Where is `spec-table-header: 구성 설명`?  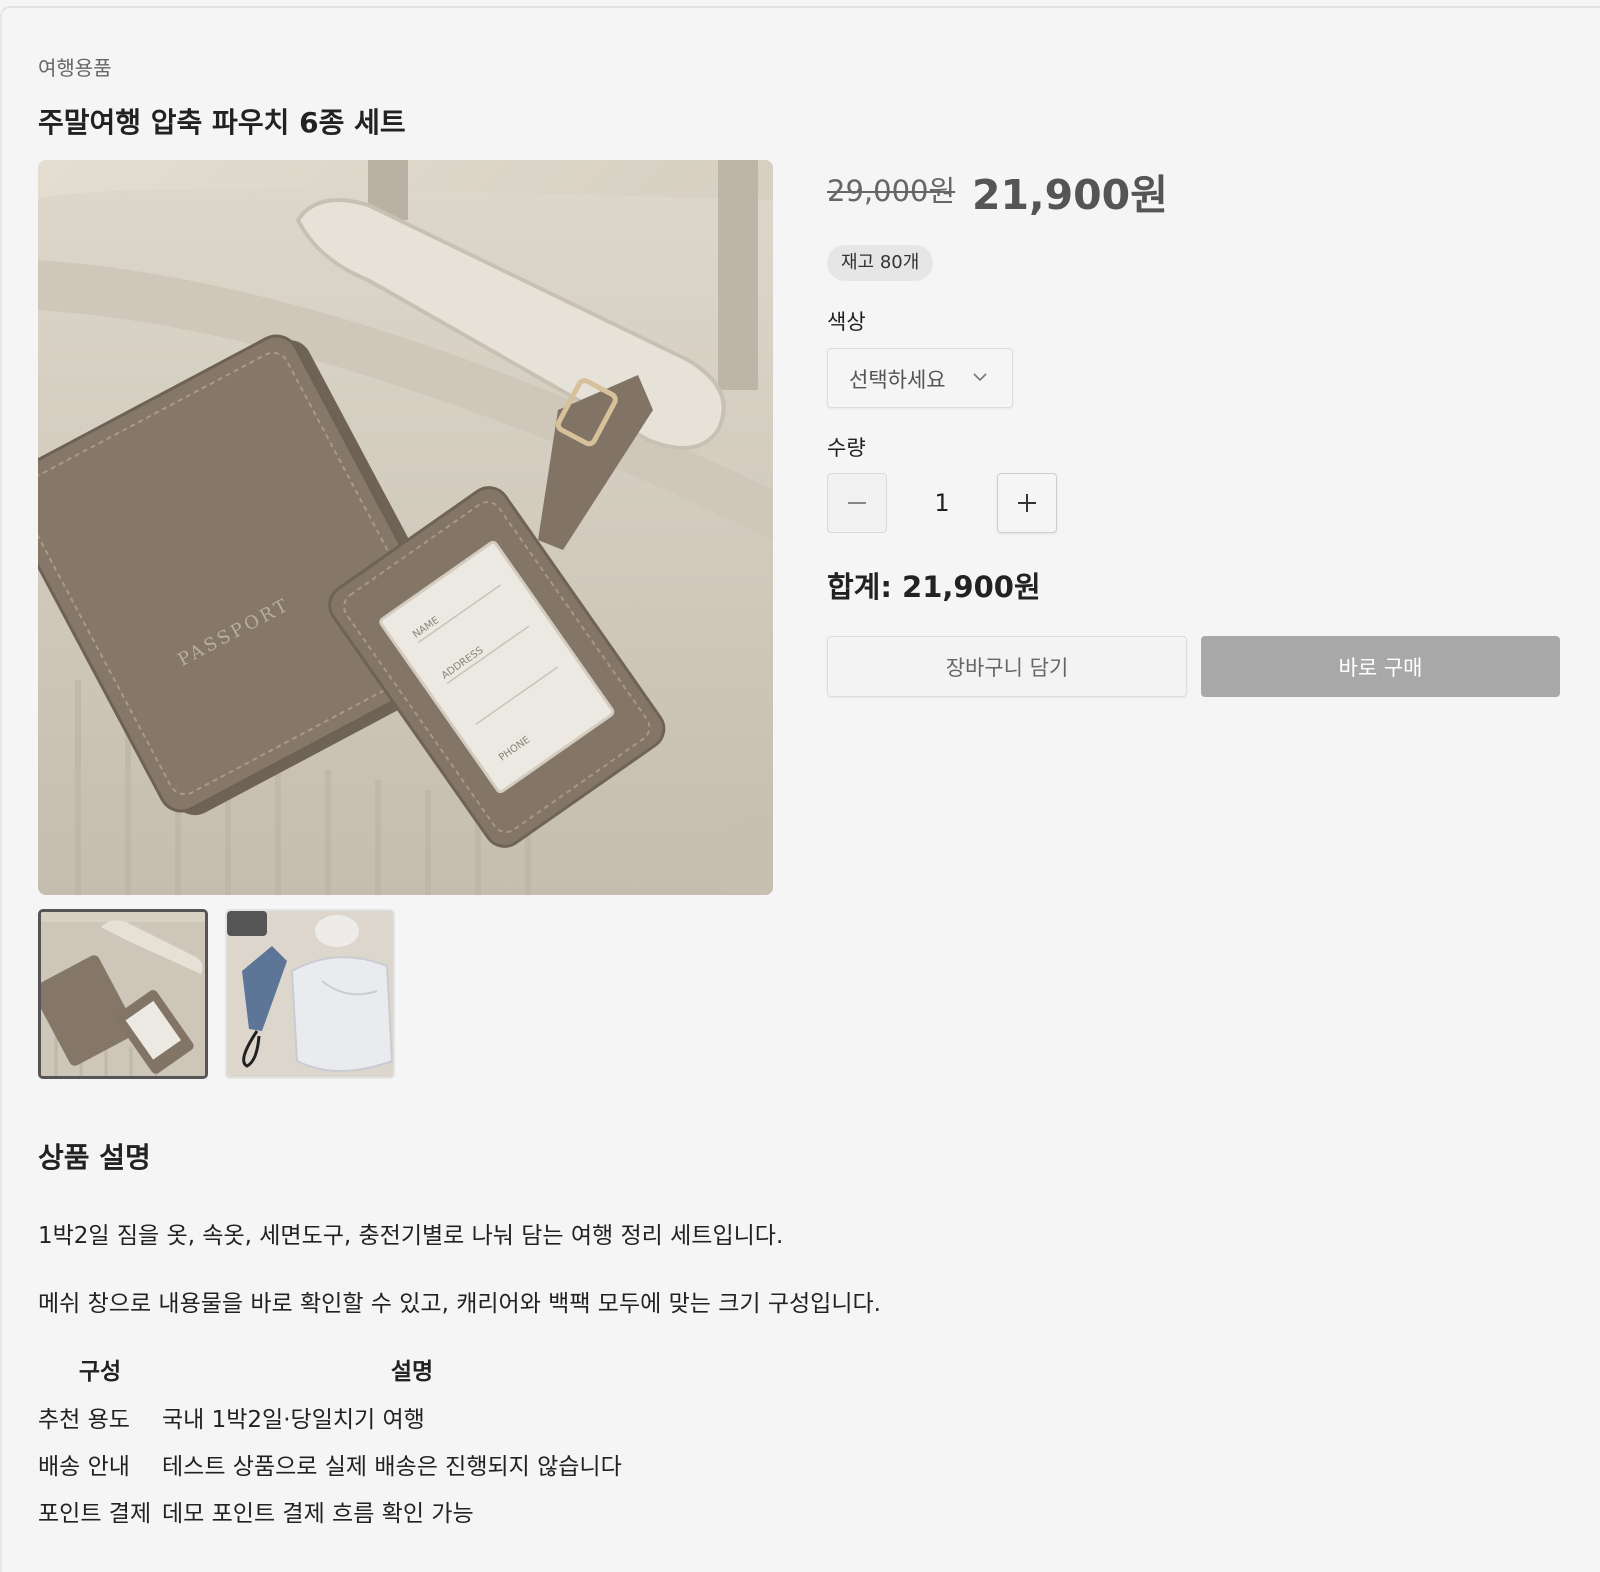
spec-table-header: 구성 설명 is located at coordinates (350, 1371).